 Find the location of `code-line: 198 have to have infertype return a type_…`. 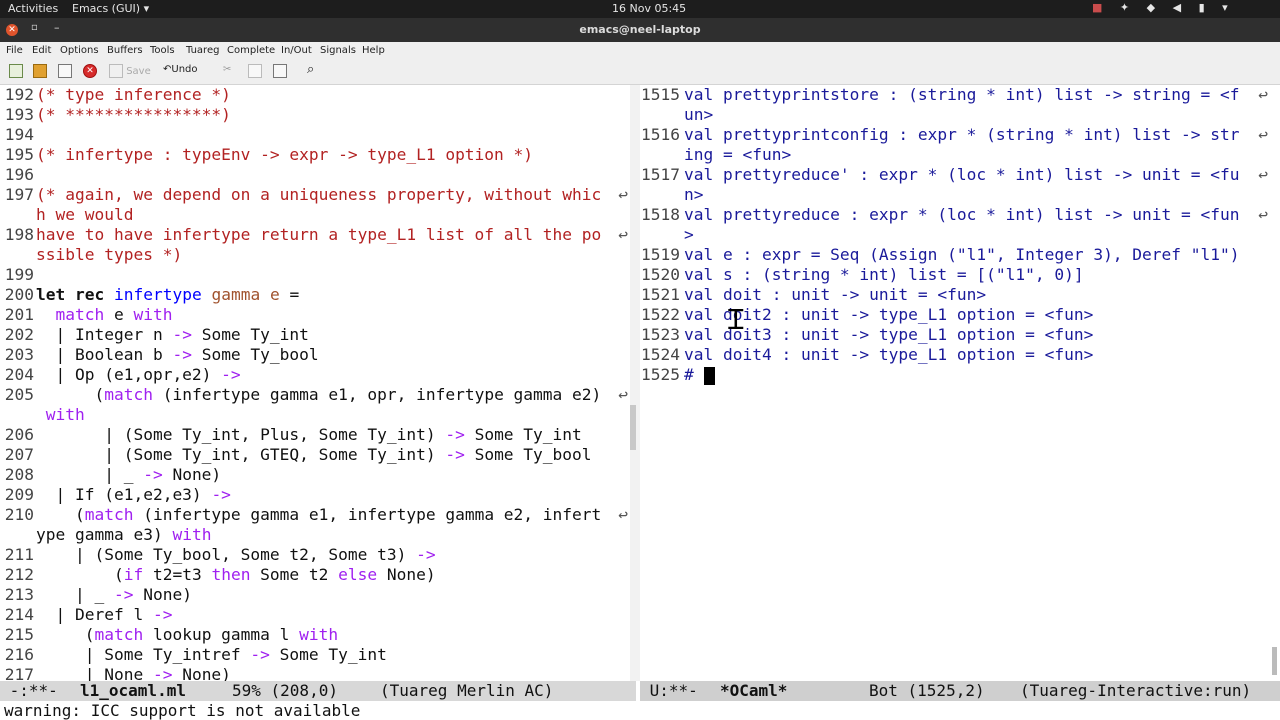

code-line: 198 have to have infertype return a type_… is located at coordinates (315, 235).